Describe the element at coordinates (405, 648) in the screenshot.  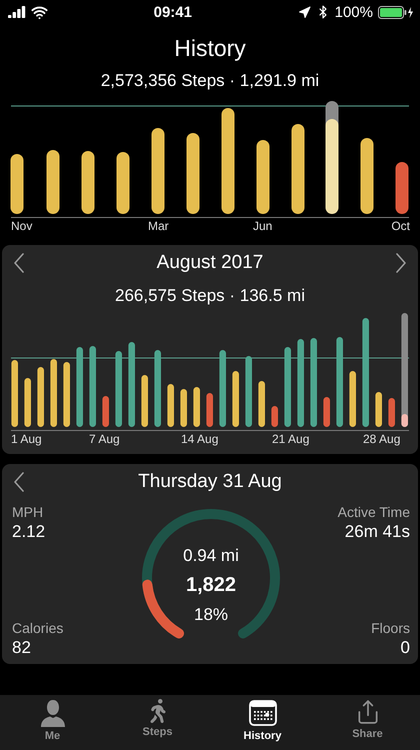
I see `stat-value: 0` at that location.